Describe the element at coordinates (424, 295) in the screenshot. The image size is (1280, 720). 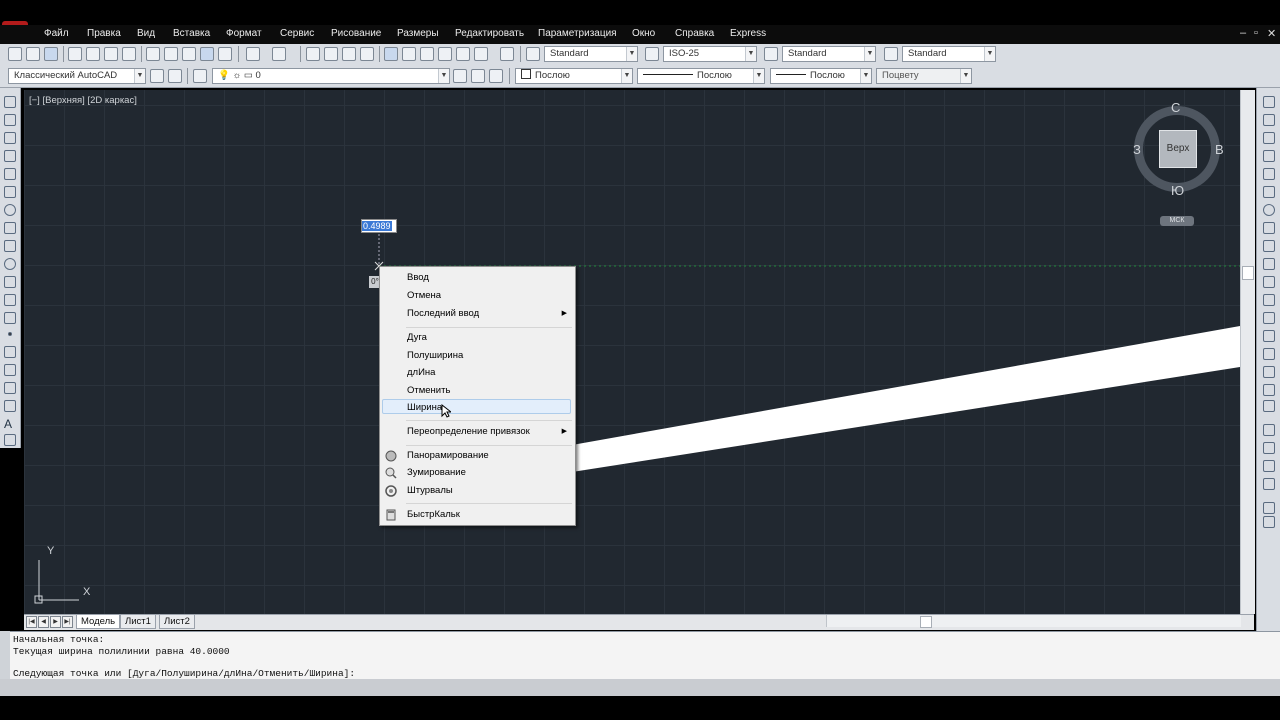
I see `menu-item-cancel: Отмена` at that location.